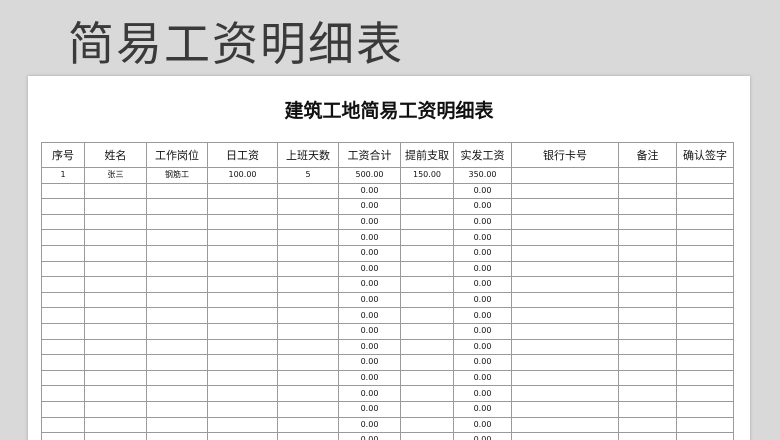 The image size is (780, 440). Describe the element at coordinates (308, 175) in the screenshot. I see `table-cell: 5` at that location.